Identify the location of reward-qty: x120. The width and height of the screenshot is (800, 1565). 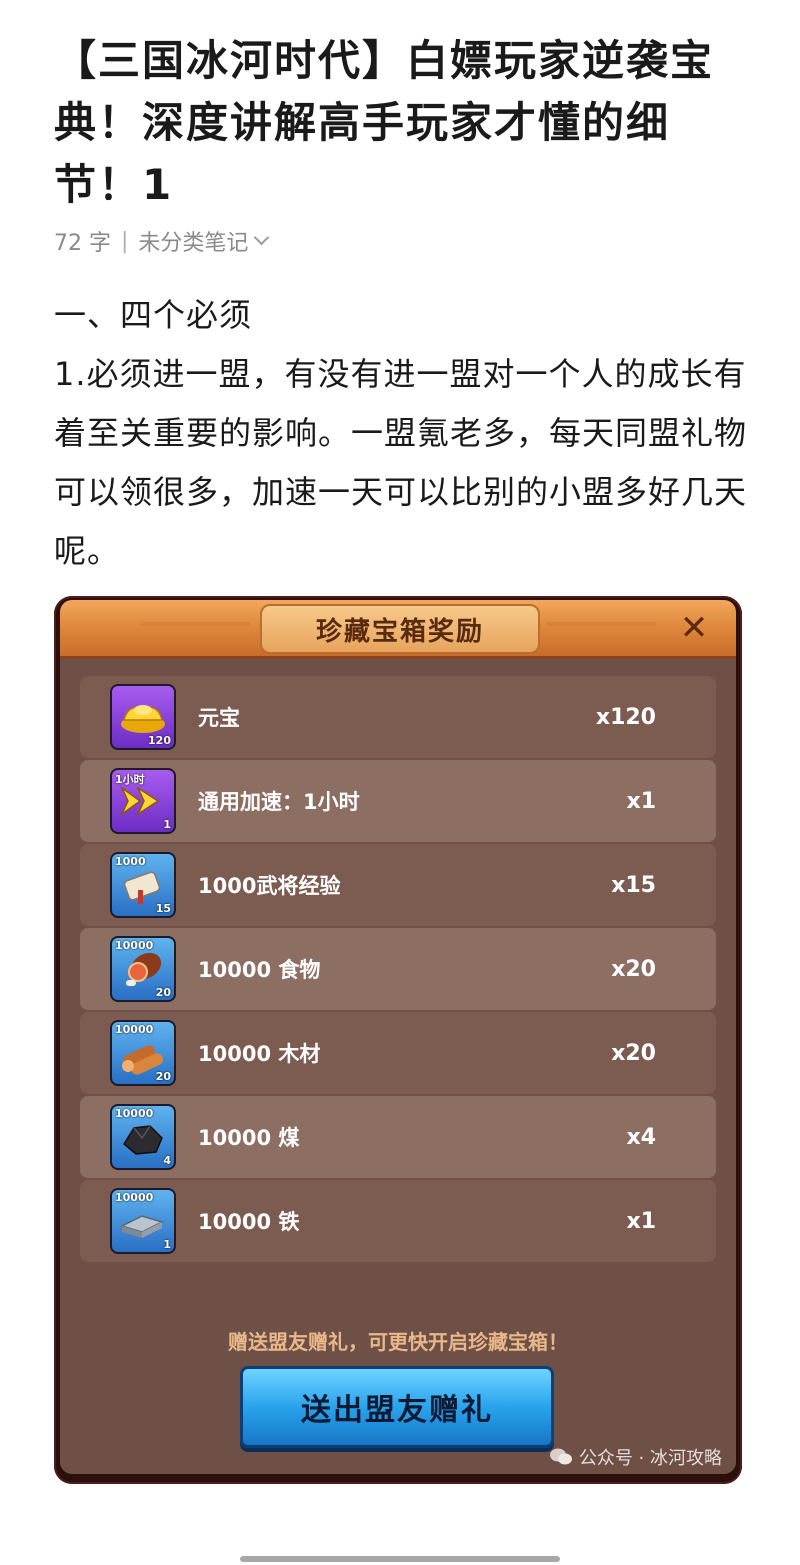
(625, 717).